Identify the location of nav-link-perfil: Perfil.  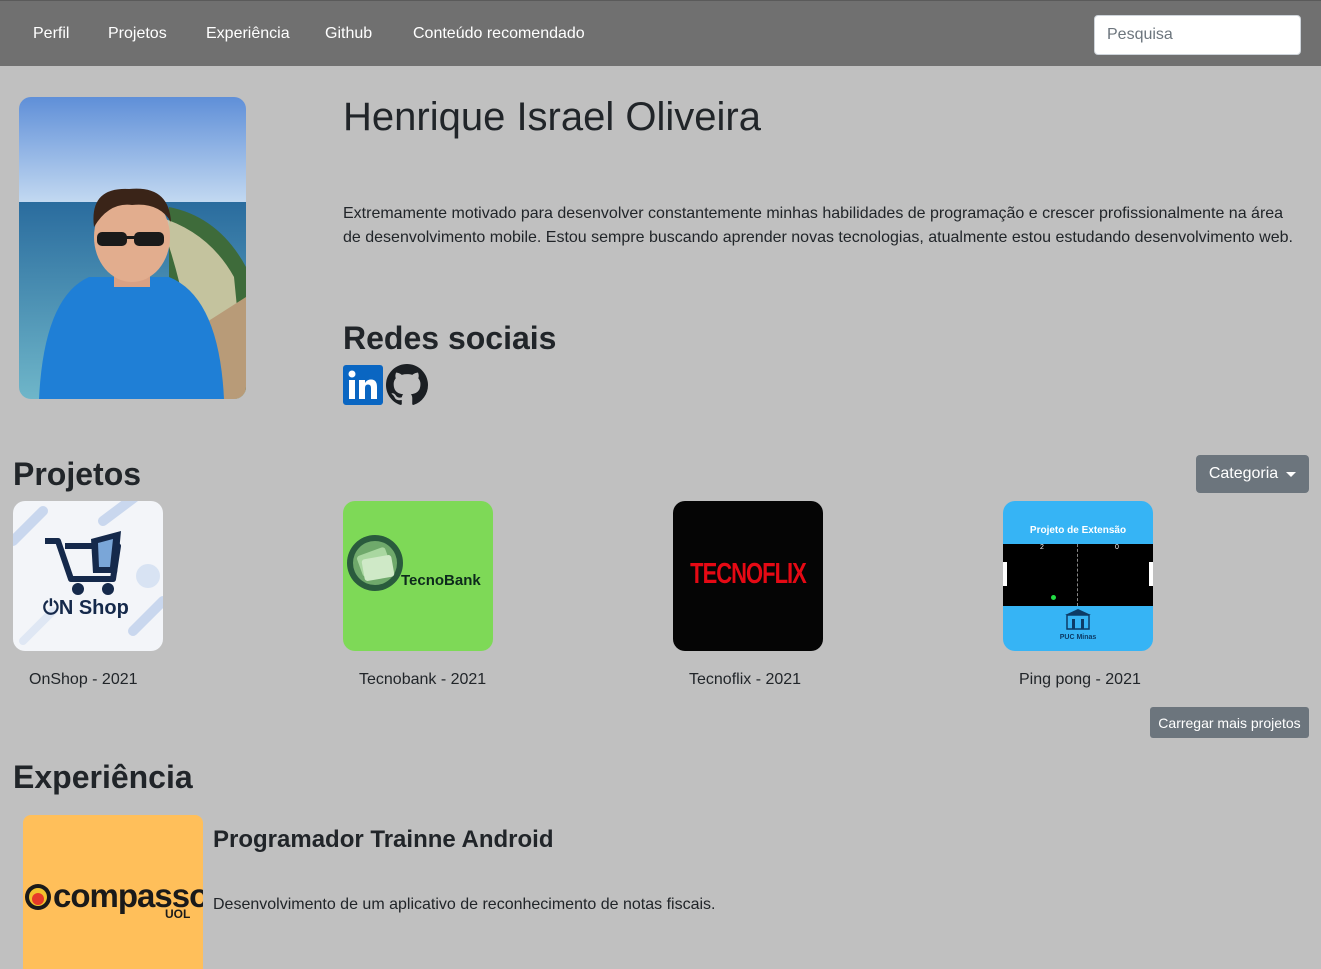
(51, 34).